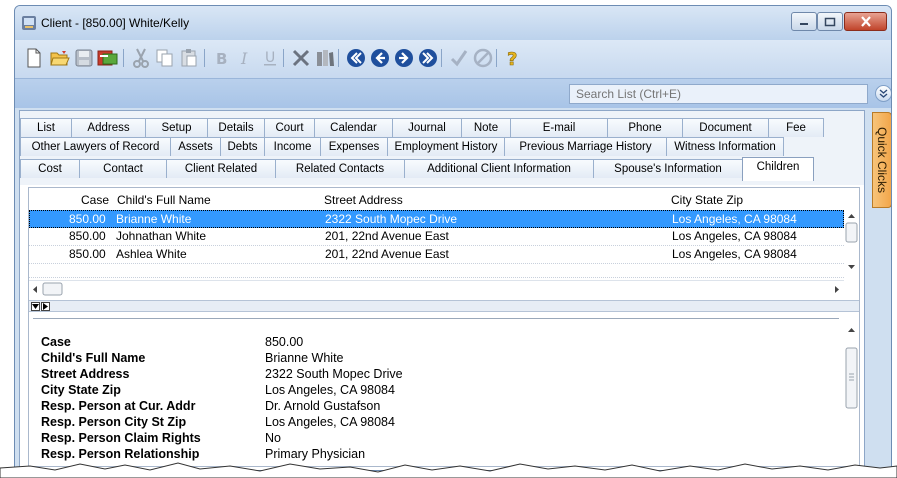 The width and height of the screenshot is (897, 478). What do you see at coordinates (725, 127) in the screenshot?
I see `tab-document: Document` at bounding box center [725, 127].